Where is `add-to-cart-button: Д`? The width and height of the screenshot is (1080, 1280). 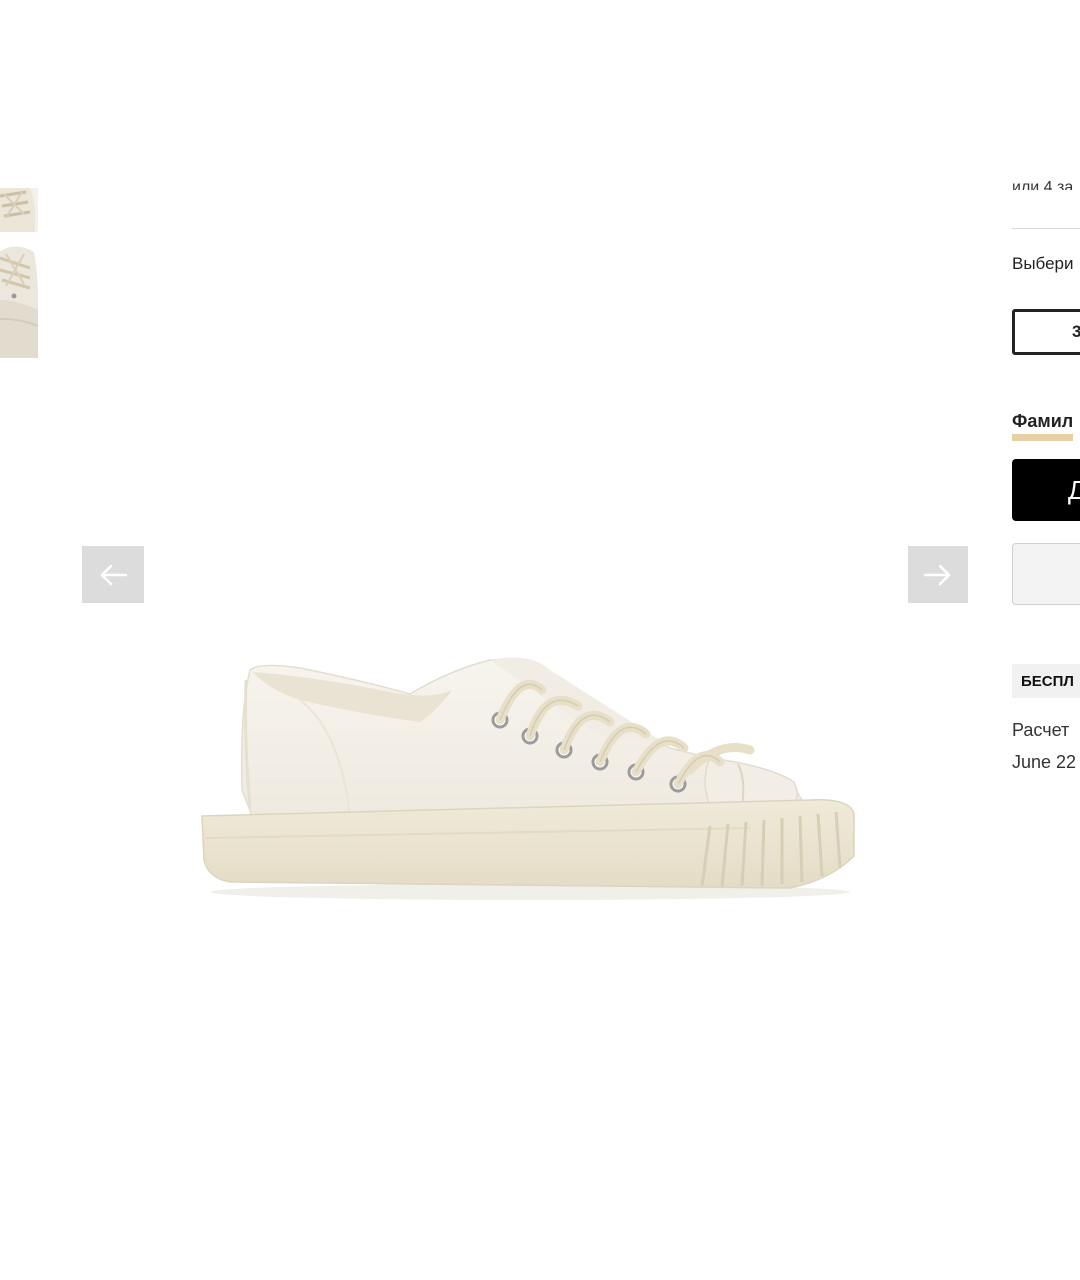
add-to-cart-button: Д is located at coordinates (1046, 490).